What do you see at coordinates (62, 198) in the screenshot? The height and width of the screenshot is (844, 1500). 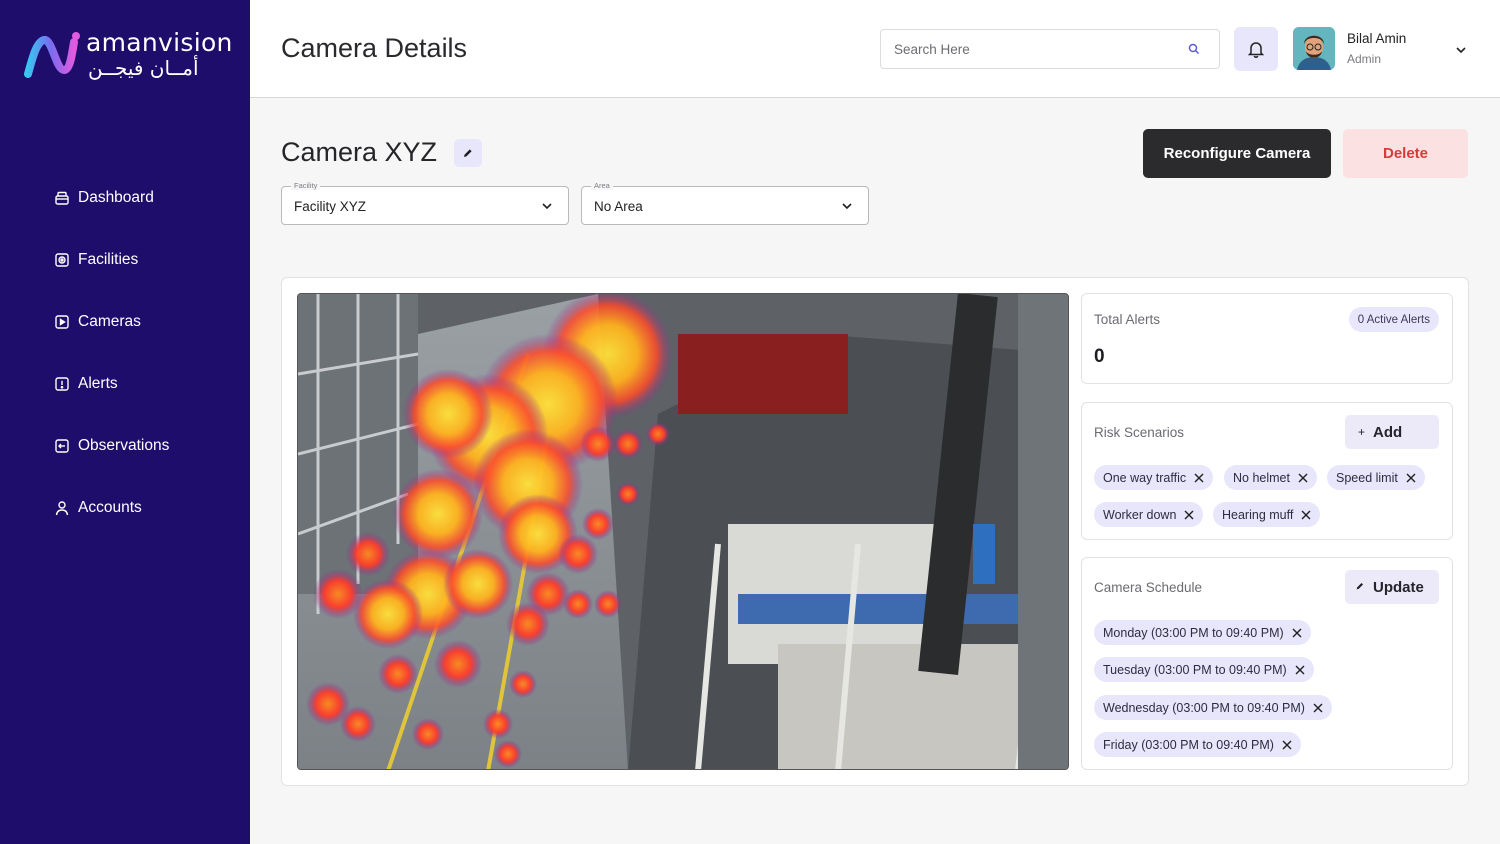 I see `dashboard-icon` at bounding box center [62, 198].